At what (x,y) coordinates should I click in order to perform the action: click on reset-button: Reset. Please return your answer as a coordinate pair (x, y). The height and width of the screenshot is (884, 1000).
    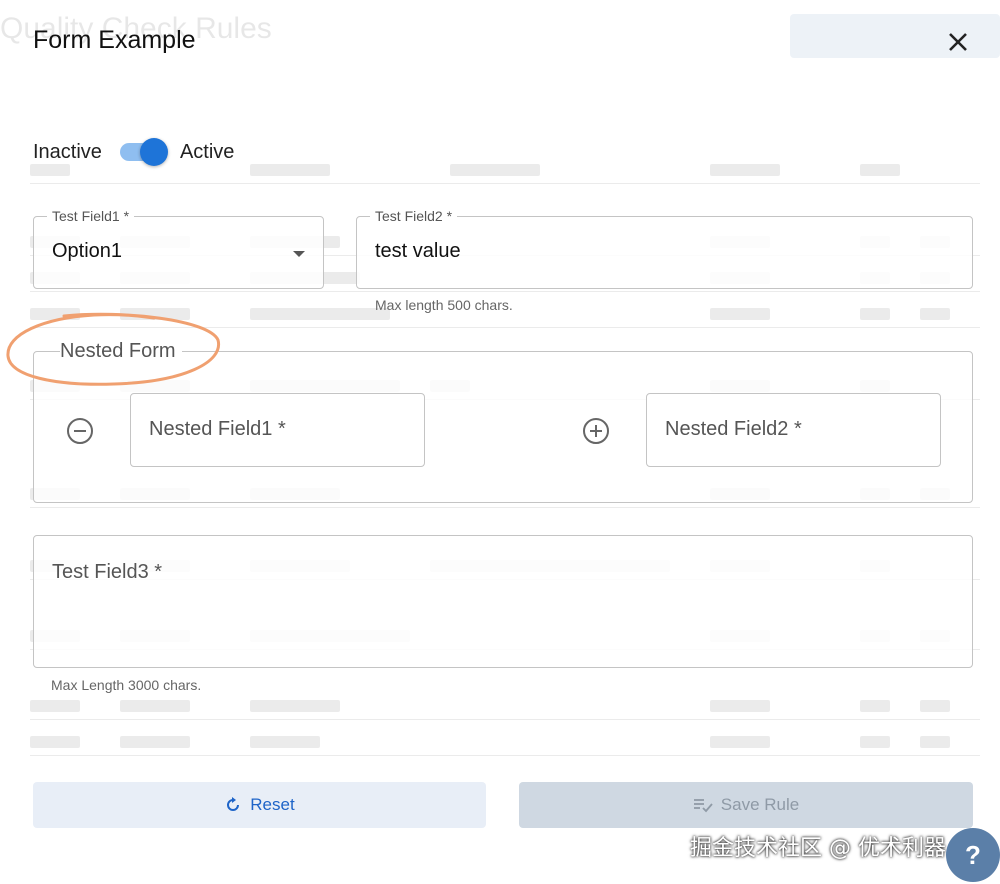
    Looking at the image, I should click on (259, 805).